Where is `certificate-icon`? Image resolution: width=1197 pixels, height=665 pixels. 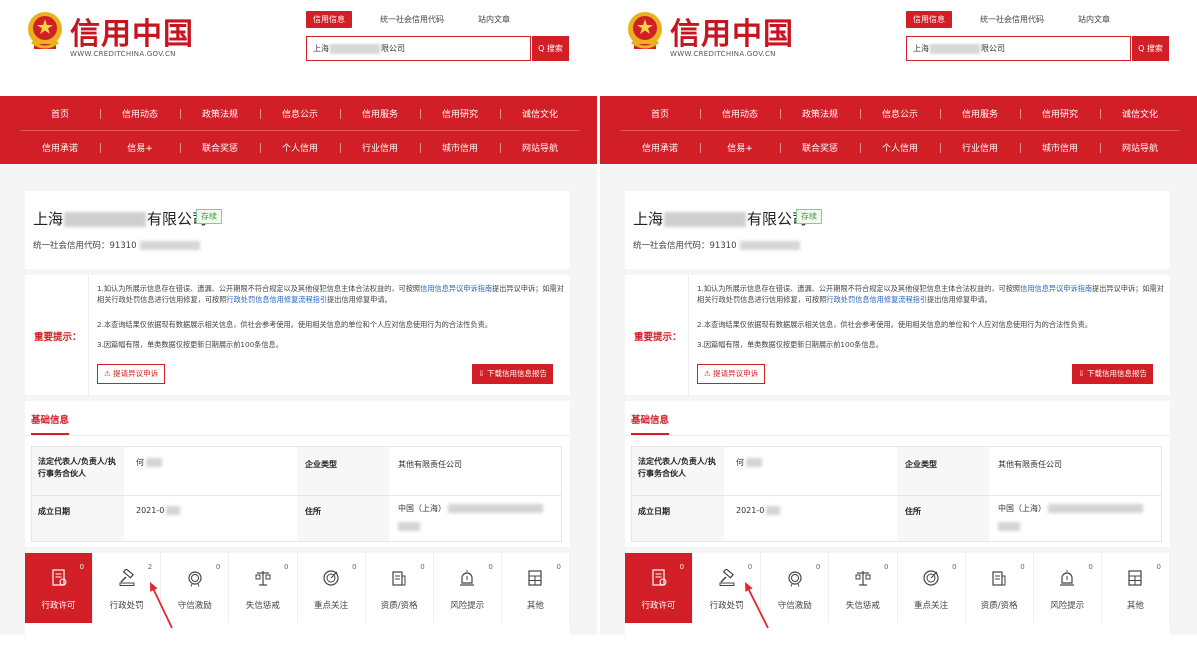 certificate-icon is located at coordinates (999, 578).